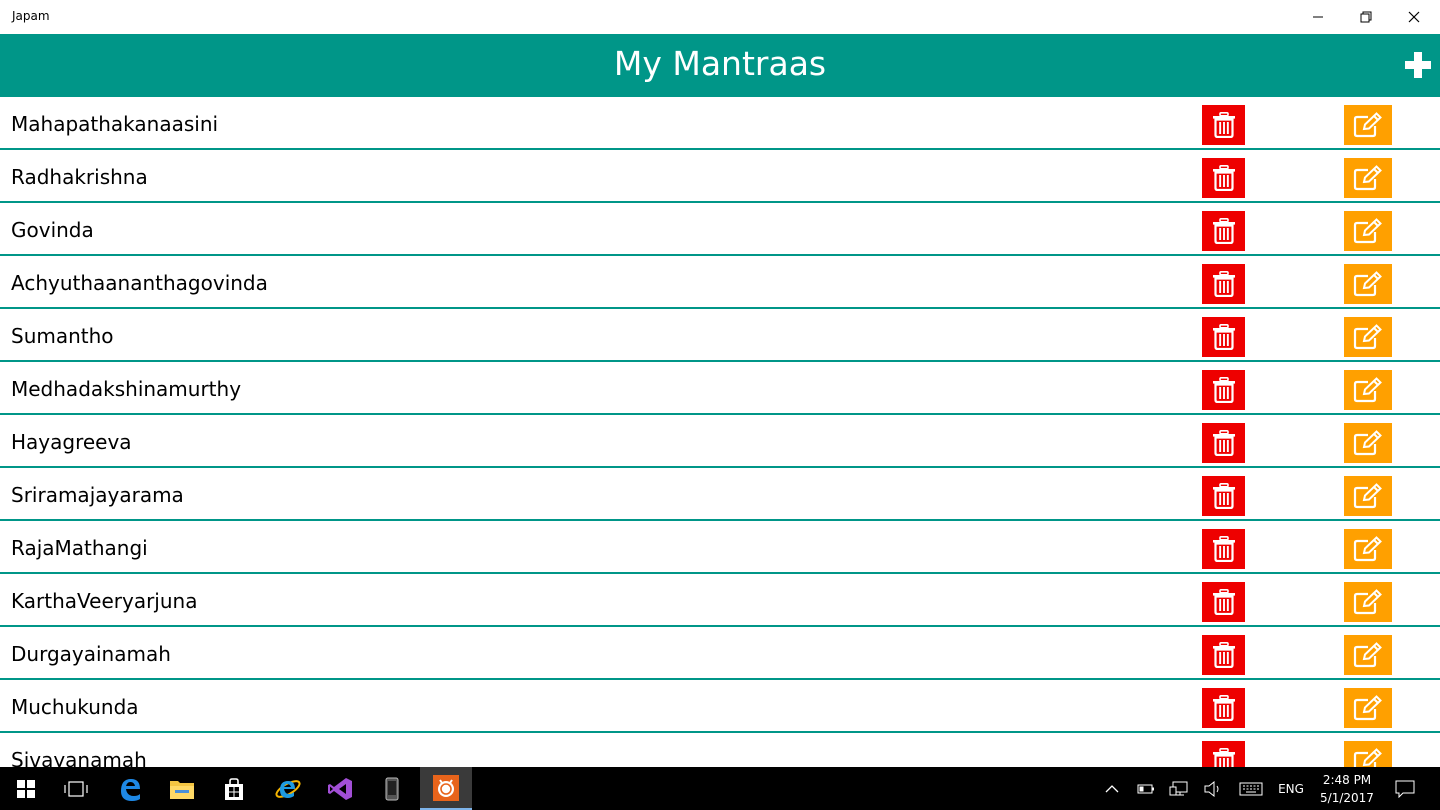  What do you see at coordinates (720, 229) in the screenshot?
I see `list-item: Govinda` at bounding box center [720, 229].